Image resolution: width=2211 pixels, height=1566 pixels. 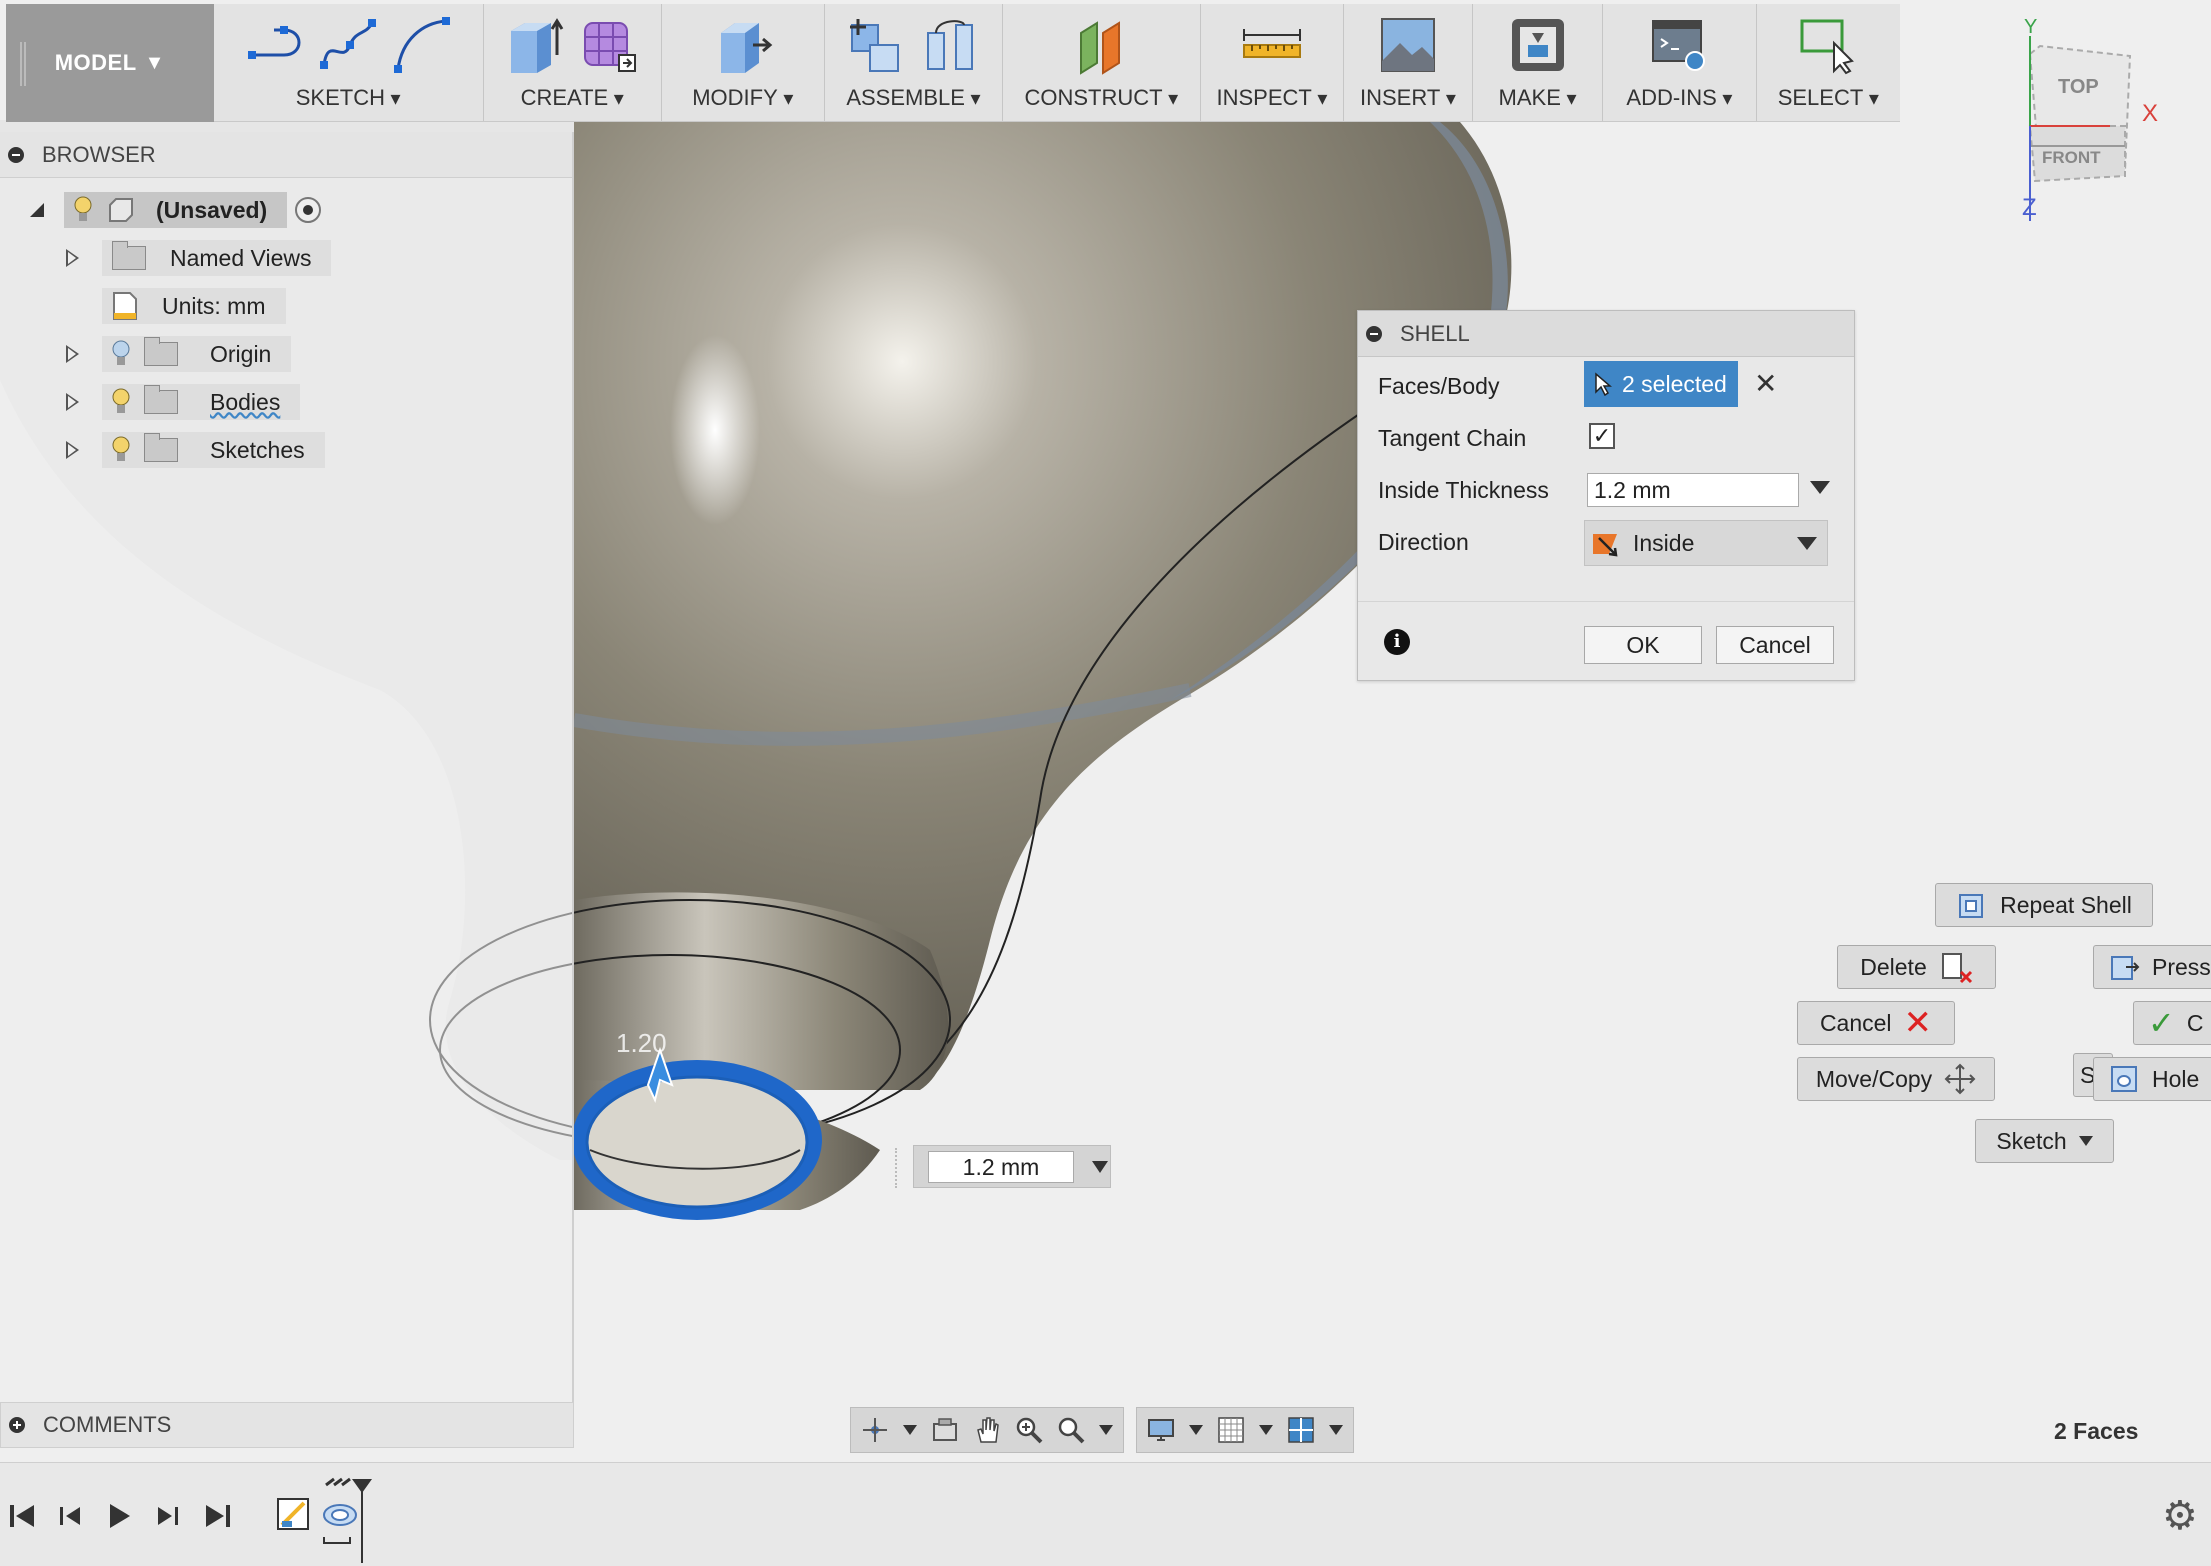 What do you see at coordinates (1828, 45) in the screenshot?
I see `select-icon` at bounding box center [1828, 45].